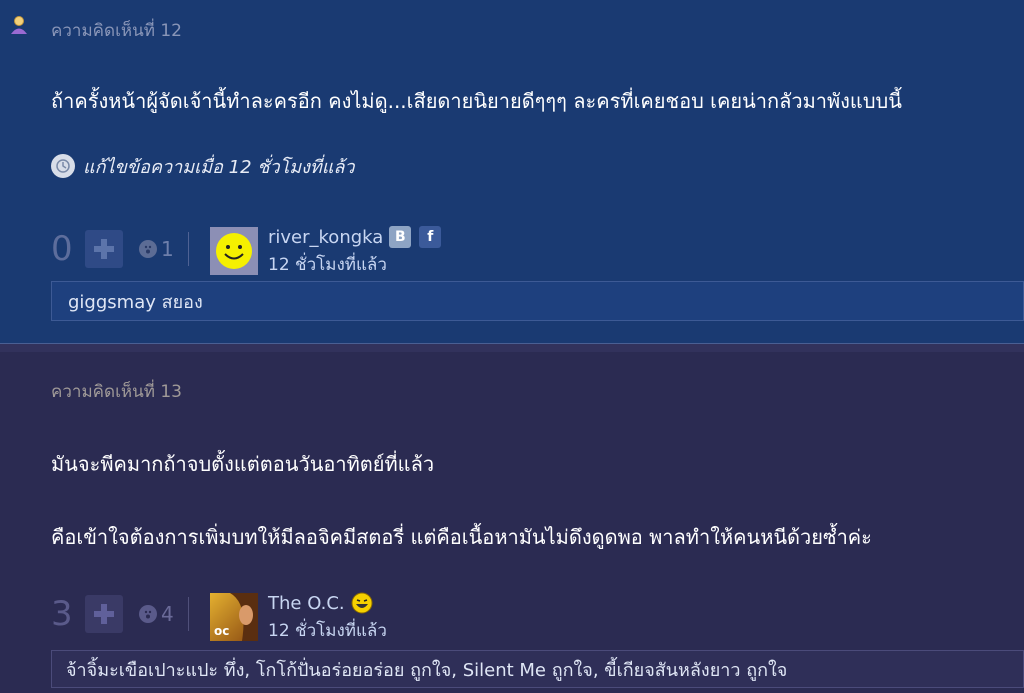  Describe the element at coordinates (19, 25) in the screenshot. I see `user-badge-icon` at that location.